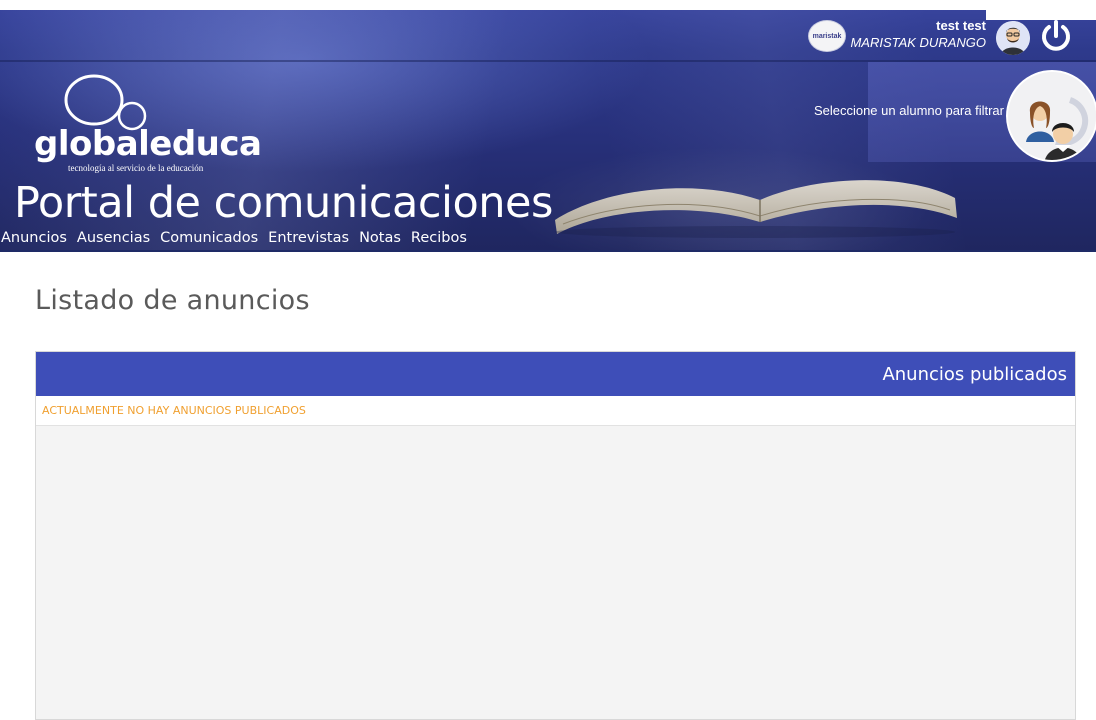 The width and height of the screenshot is (1096, 720). Describe the element at coordinates (439, 238) in the screenshot. I see `nav-item-recibos: Recibos` at that location.